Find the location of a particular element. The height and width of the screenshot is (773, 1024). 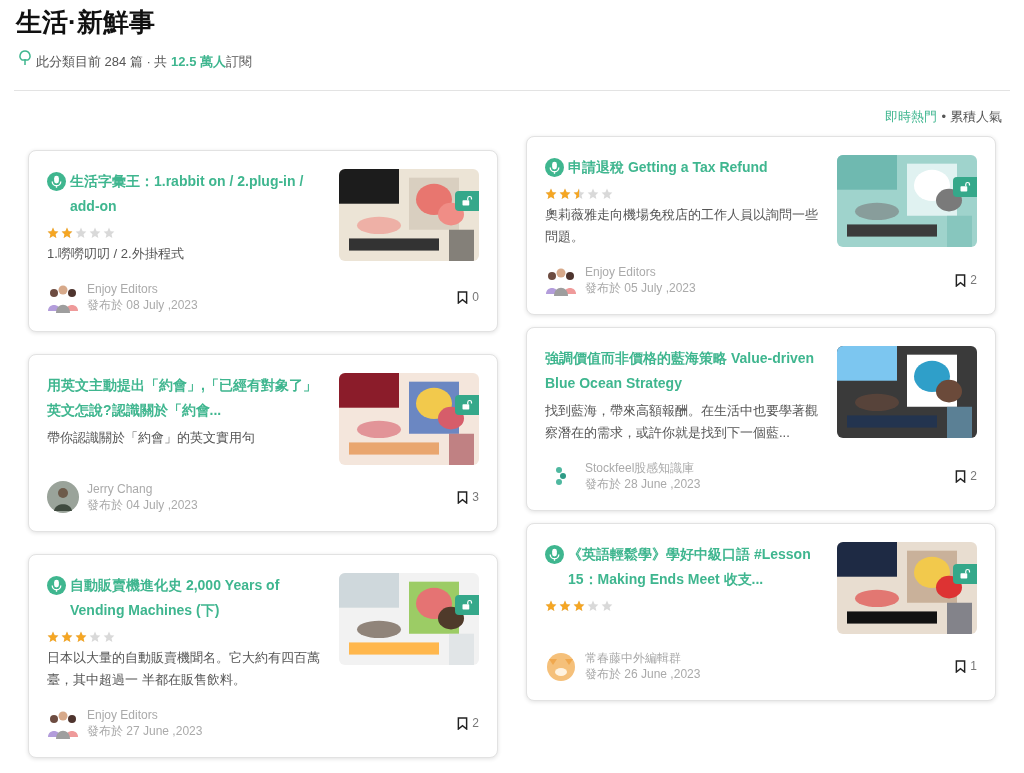

bookmark-count: 3 is located at coordinates (475, 497).